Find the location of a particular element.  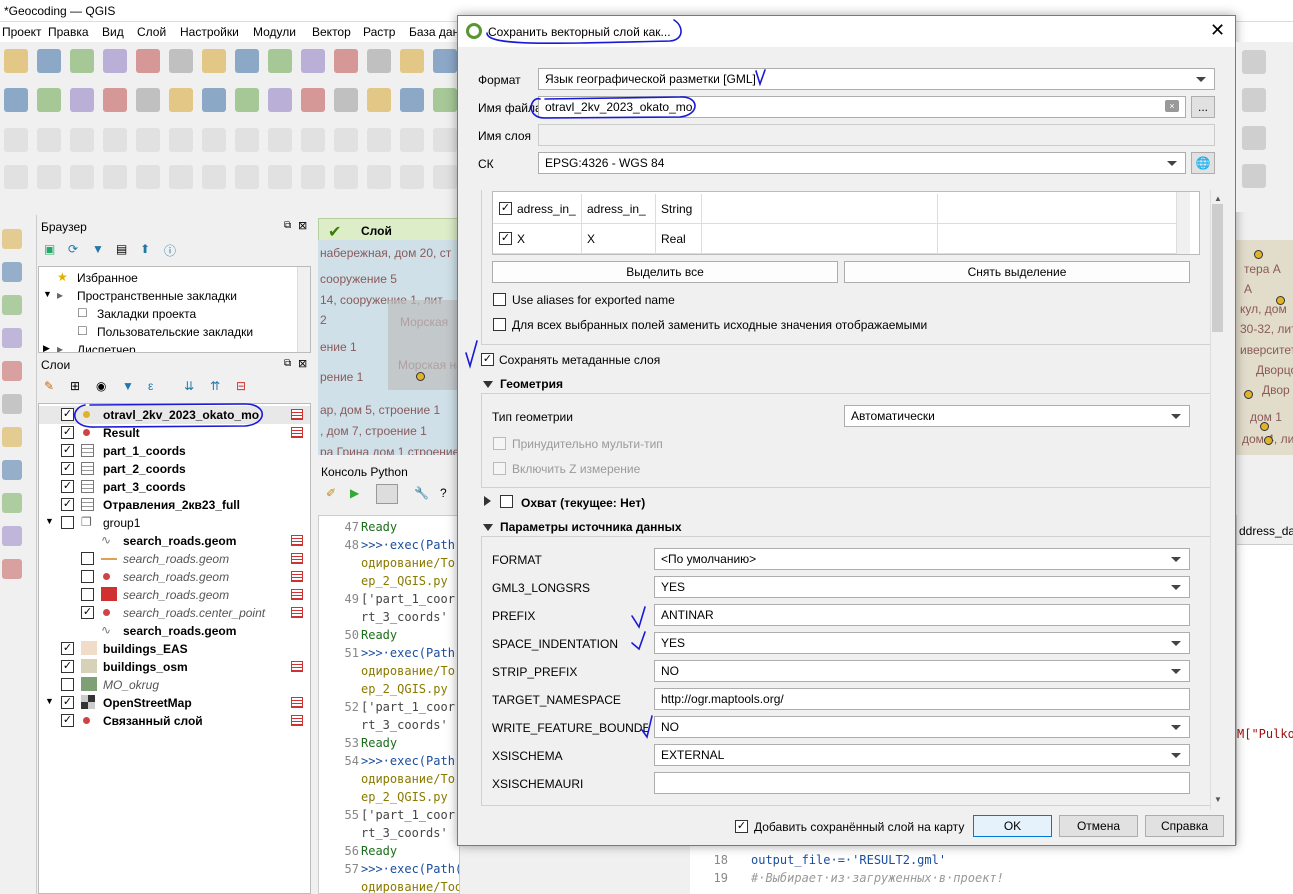

fields-scrollbar is located at coordinates (1183, 223).